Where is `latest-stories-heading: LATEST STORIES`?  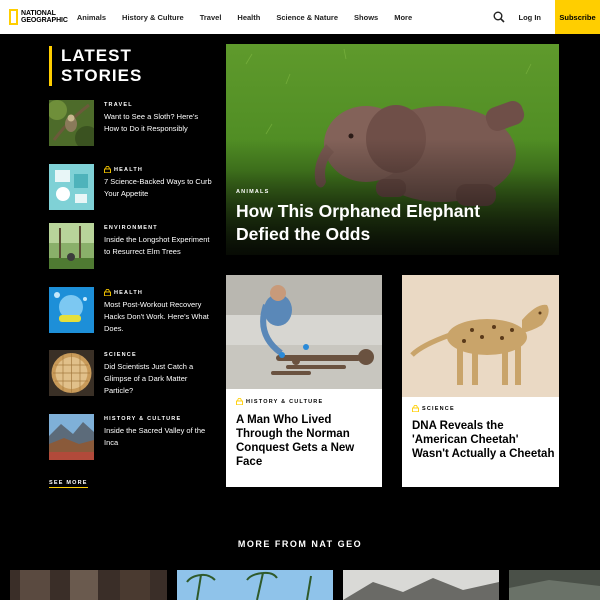
latest-stories-heading: LATEST STORIES is located at coordinates (95, 66).